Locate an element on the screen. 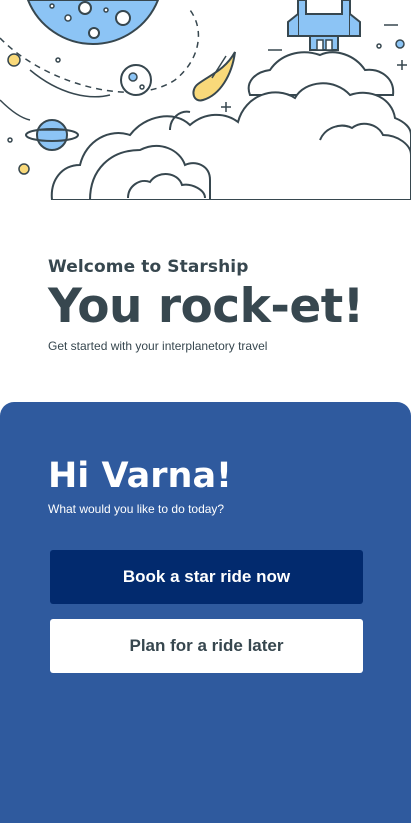 This screenshot has width=411, height=823. greeting-heading: Hi Varna! is located at coordinates (140, 476).